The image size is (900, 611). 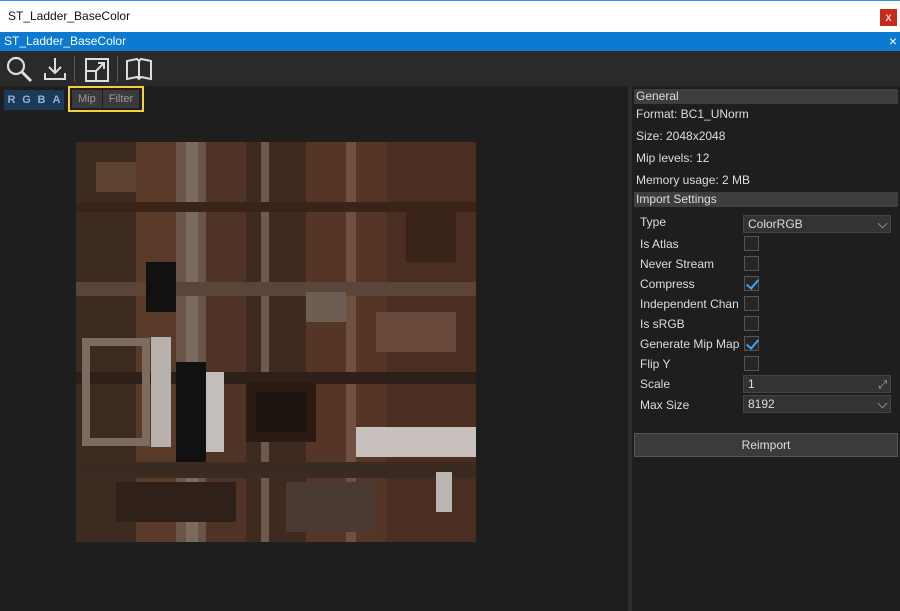 I want to click on type-label: Type, so click(x=653, y=222).